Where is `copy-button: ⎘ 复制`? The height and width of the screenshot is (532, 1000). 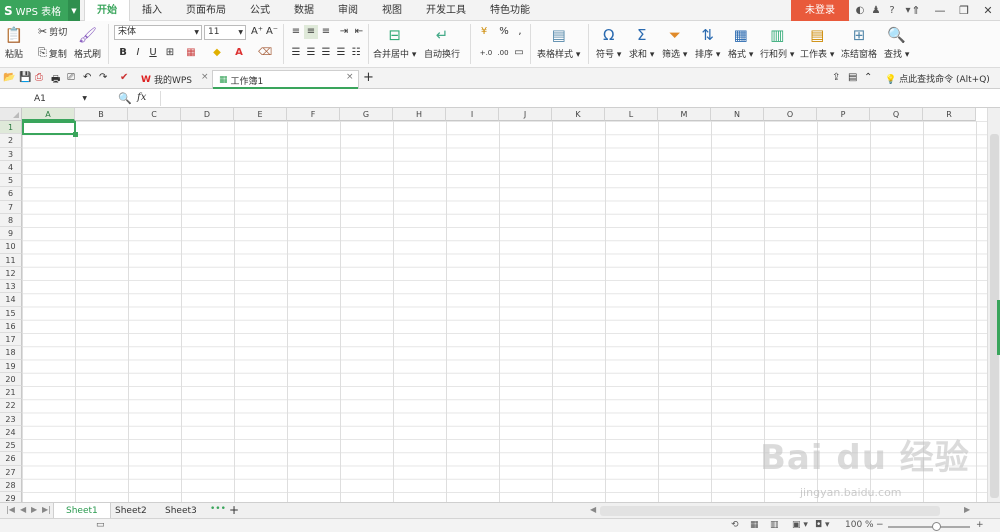 copy-button: ⎘ 复制 is located at coordinates (52, 53).